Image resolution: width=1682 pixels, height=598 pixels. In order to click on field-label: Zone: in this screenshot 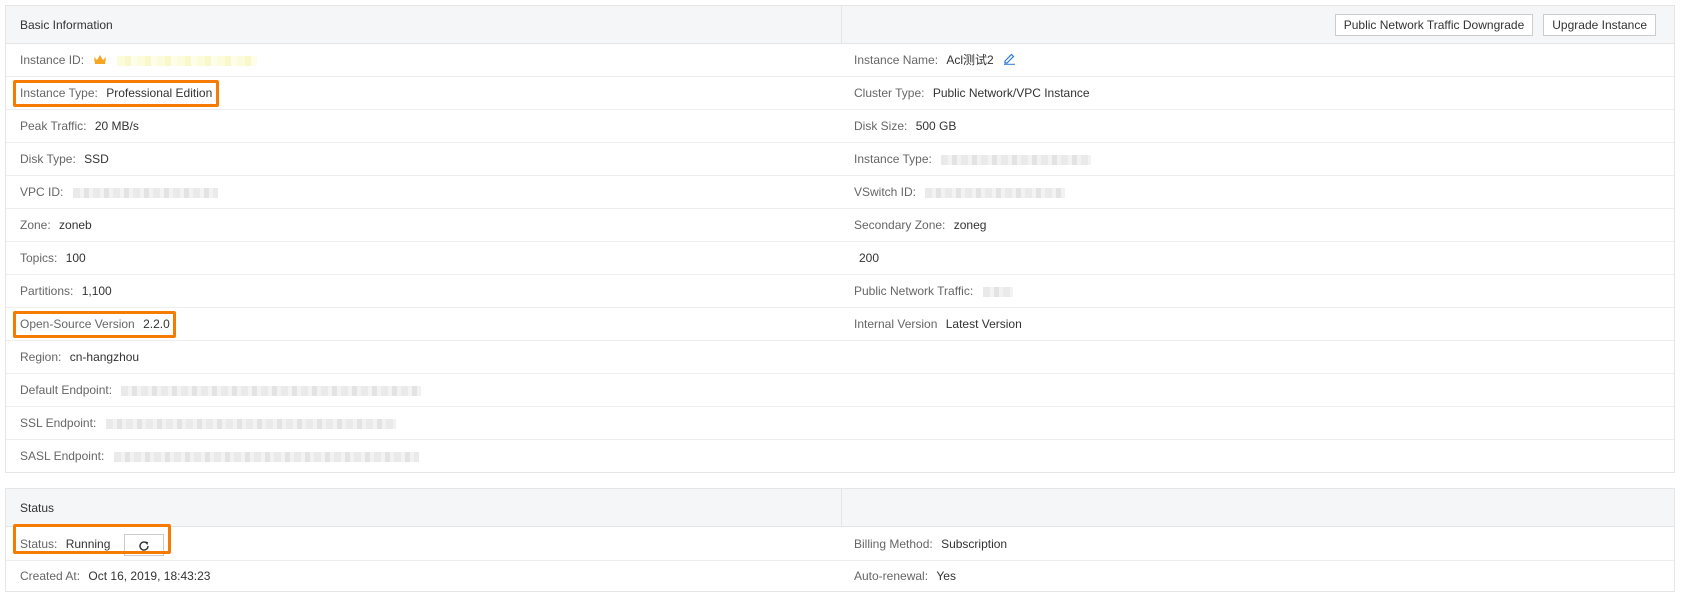, I will do `click(35, 225)`.